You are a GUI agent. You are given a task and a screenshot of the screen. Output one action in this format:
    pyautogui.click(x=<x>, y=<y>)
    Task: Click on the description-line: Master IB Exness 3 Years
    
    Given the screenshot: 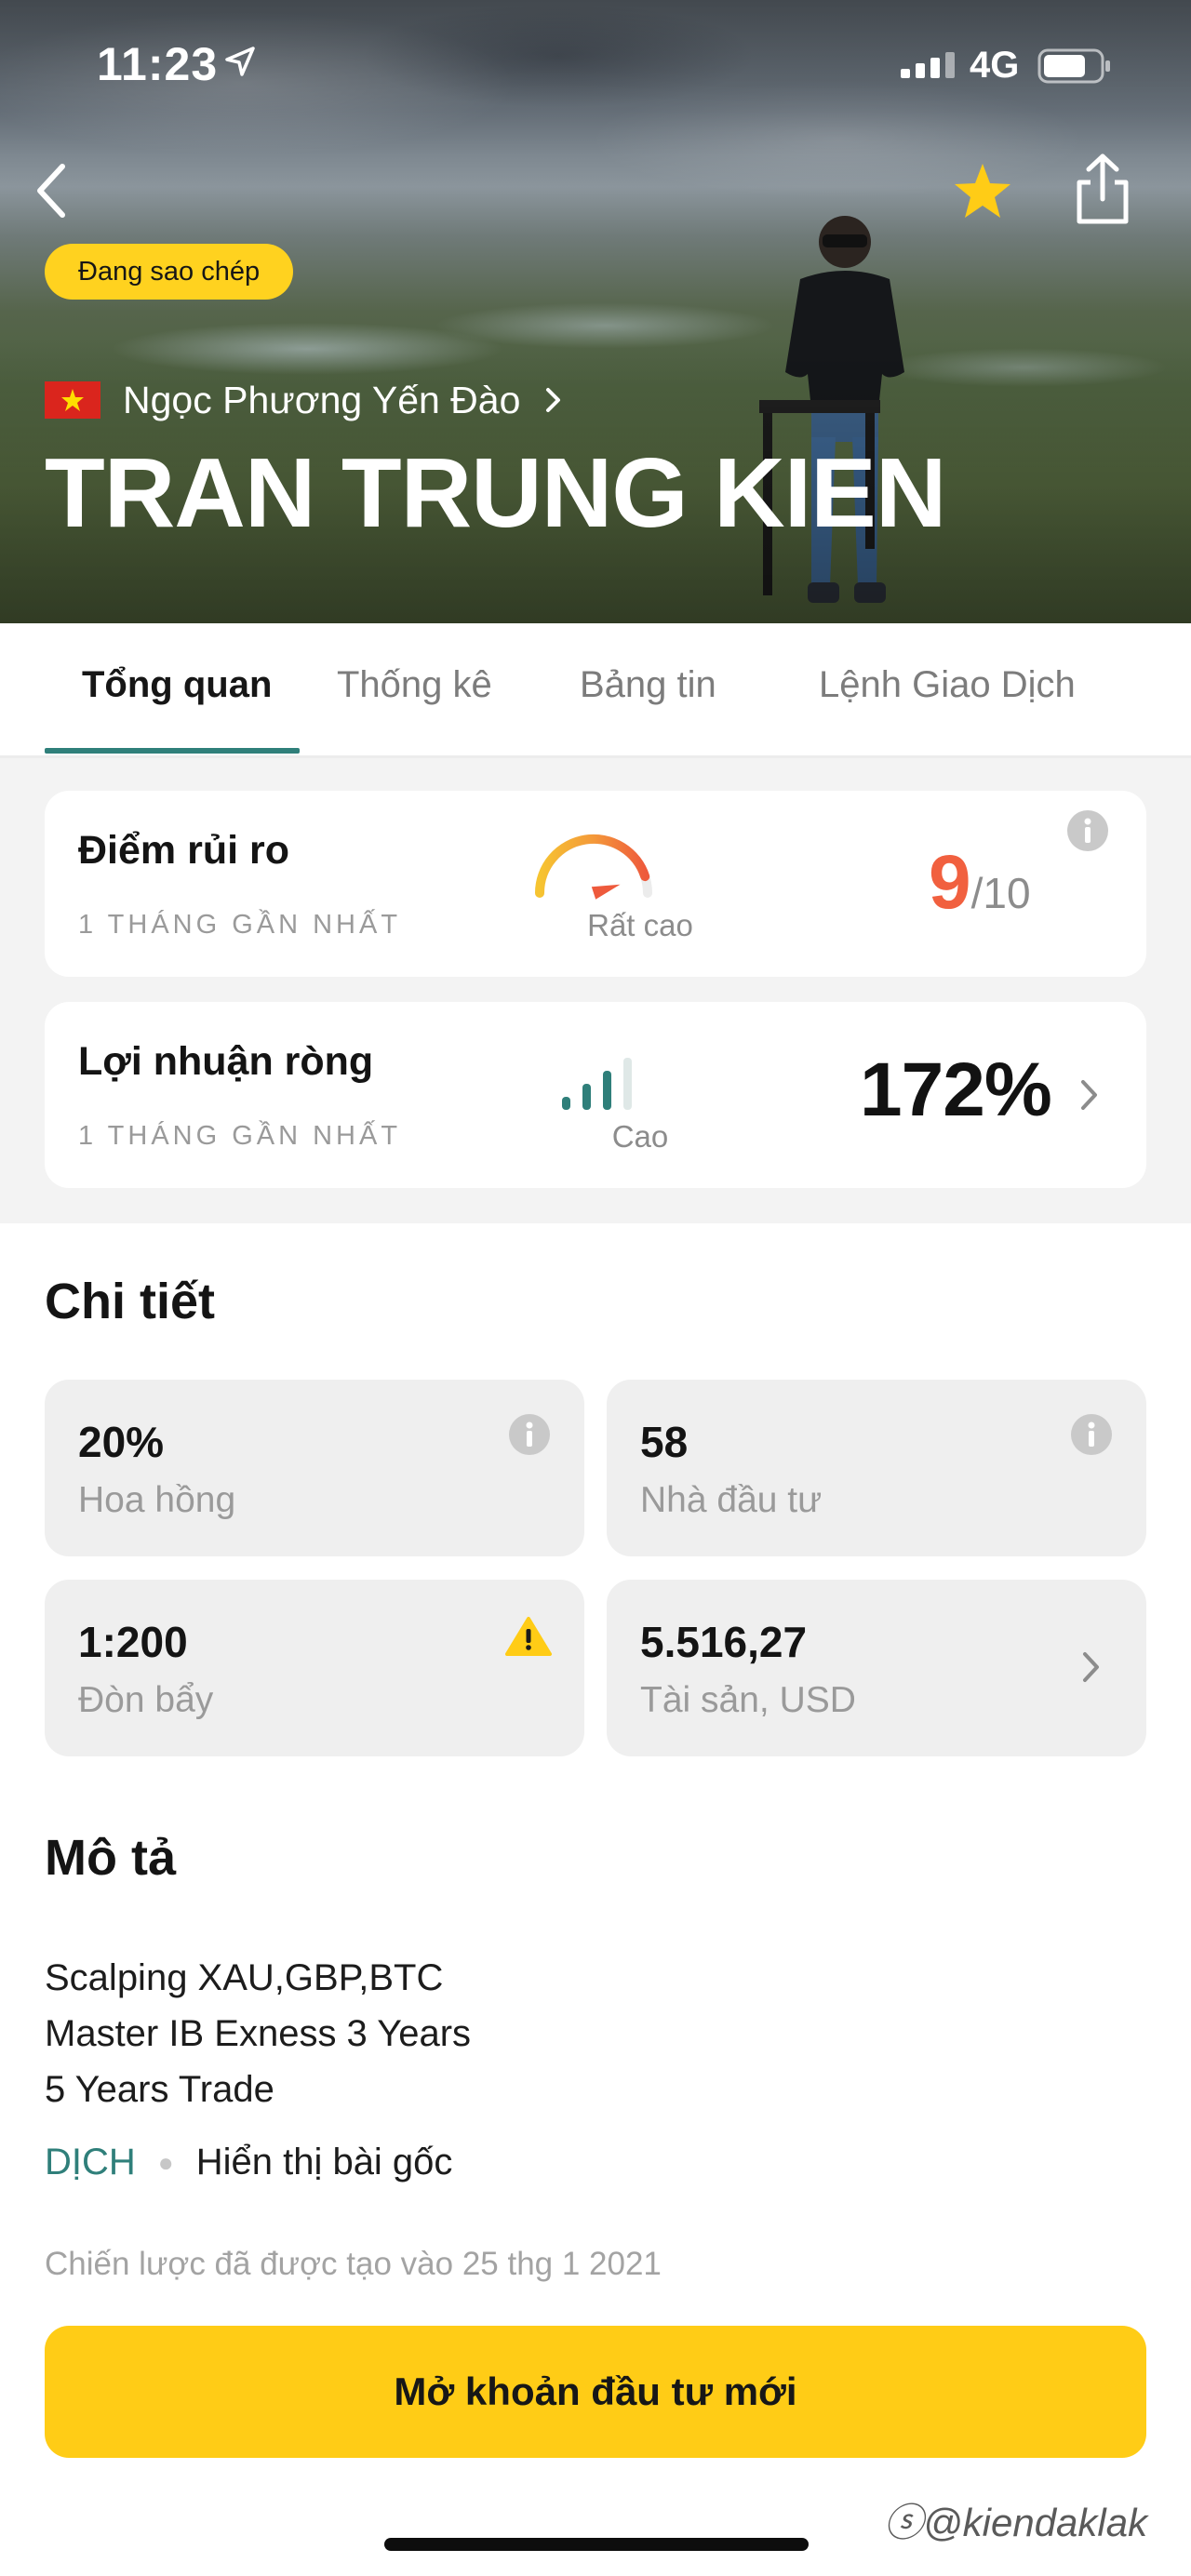 What is the action you would take?
    pyautogui.click(x=258, y=2033)
    